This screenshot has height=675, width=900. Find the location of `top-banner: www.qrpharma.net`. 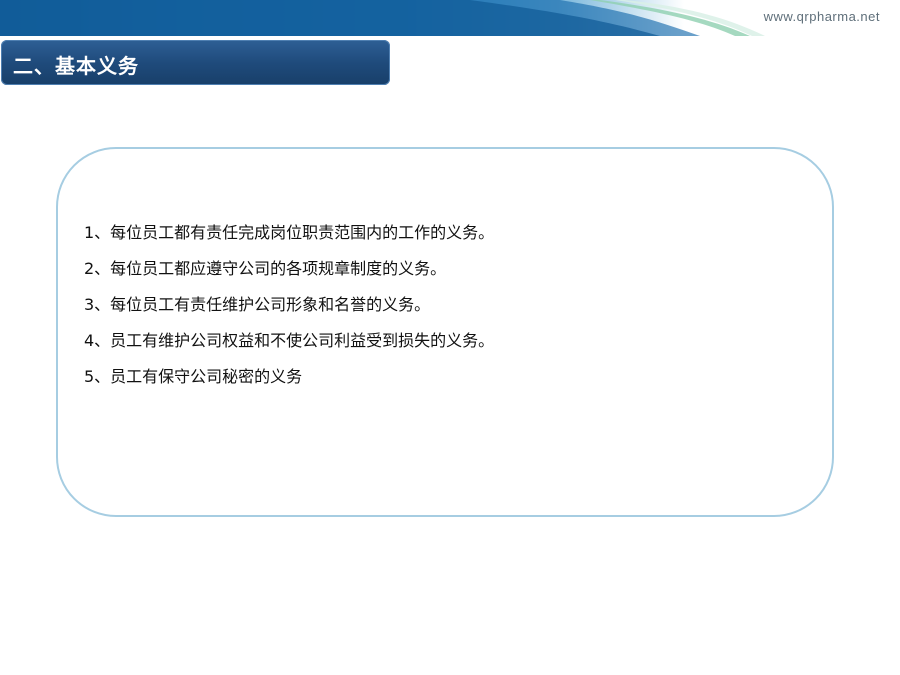

top-banner: www.qrpharma.net is located at coordinates (450, 18).